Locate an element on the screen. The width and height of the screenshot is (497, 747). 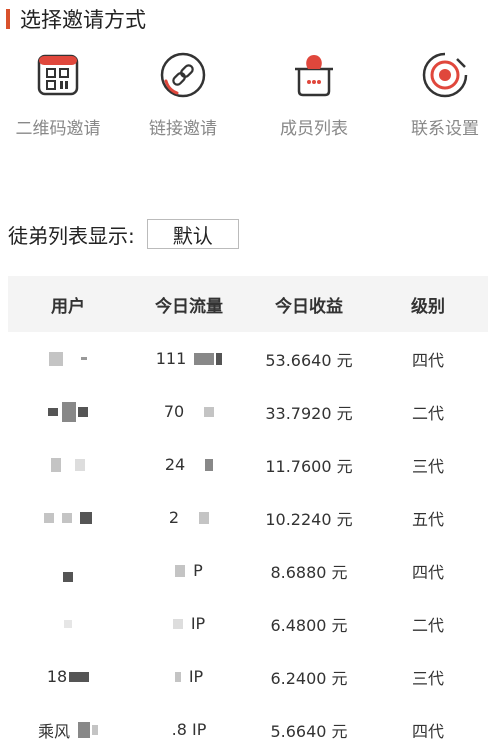
method-label: 链接邀请 is located at coordinates (183, 129).